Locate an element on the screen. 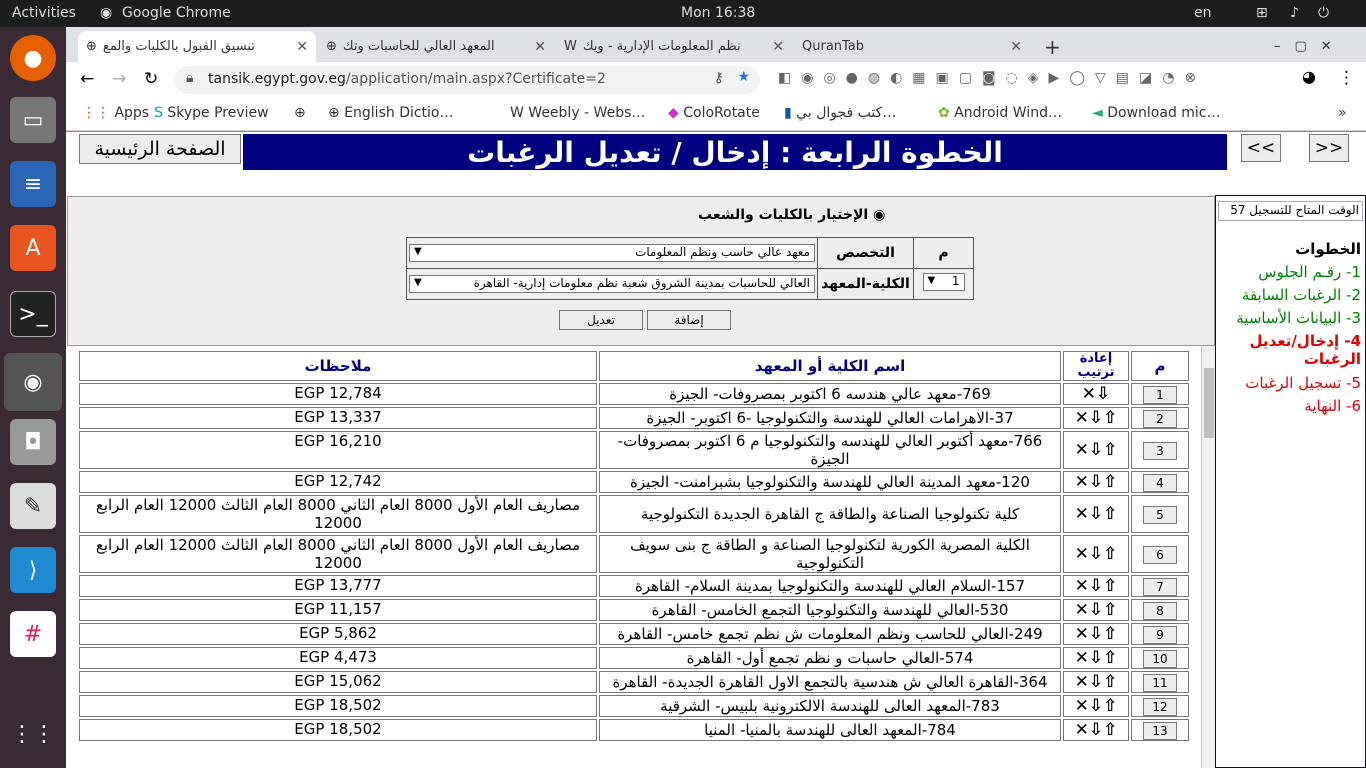  row-number-button: 13 is located at coordinates (1160, 730).